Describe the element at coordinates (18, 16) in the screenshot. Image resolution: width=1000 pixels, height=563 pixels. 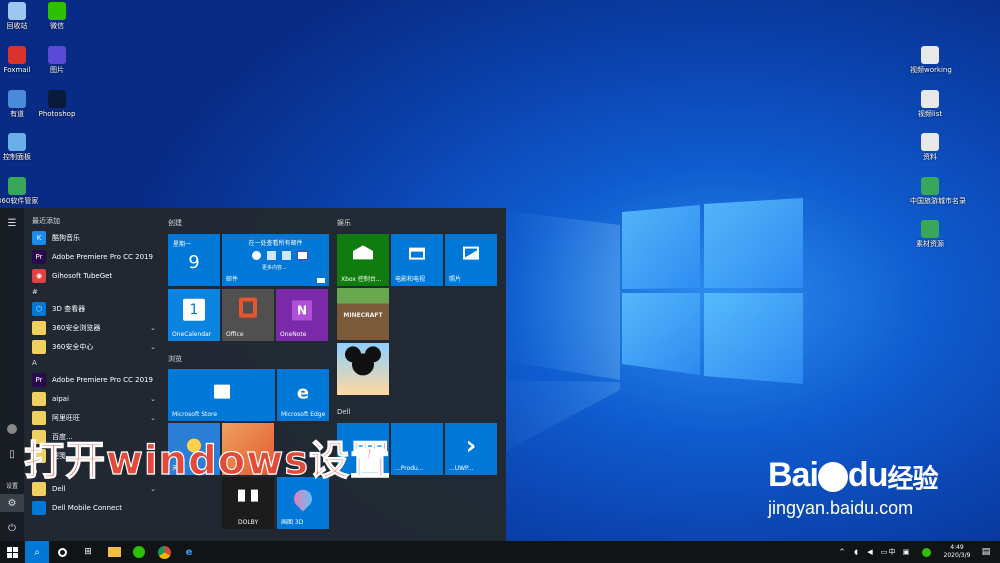
I see `desktop-icon: 回收站` at that location.